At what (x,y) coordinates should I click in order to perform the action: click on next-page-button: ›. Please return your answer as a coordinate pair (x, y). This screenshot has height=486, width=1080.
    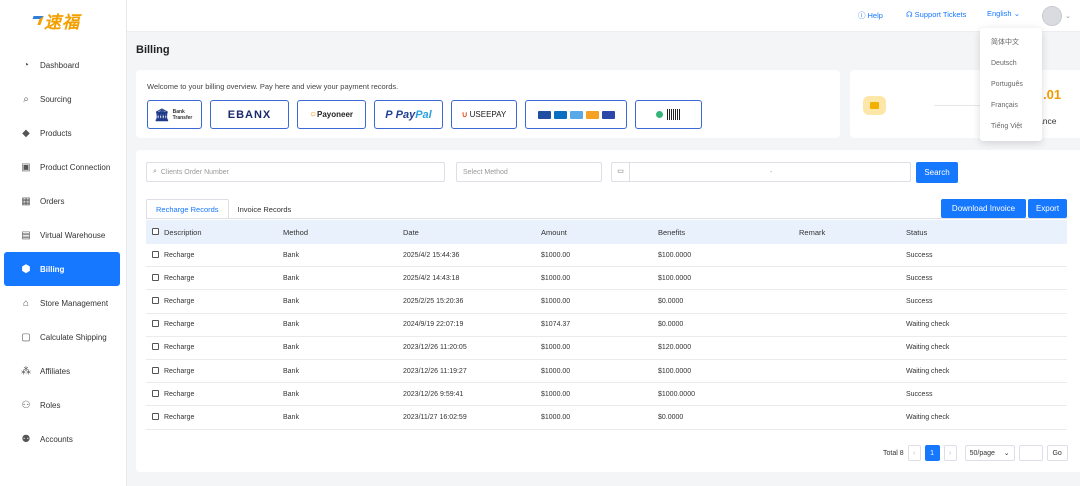
    Looking at the image, I should click on (950, 453).